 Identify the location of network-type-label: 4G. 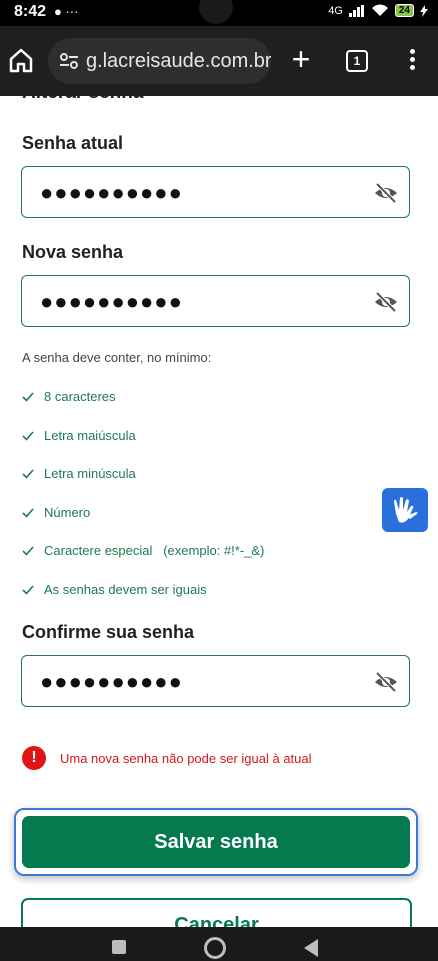
(335, 10).